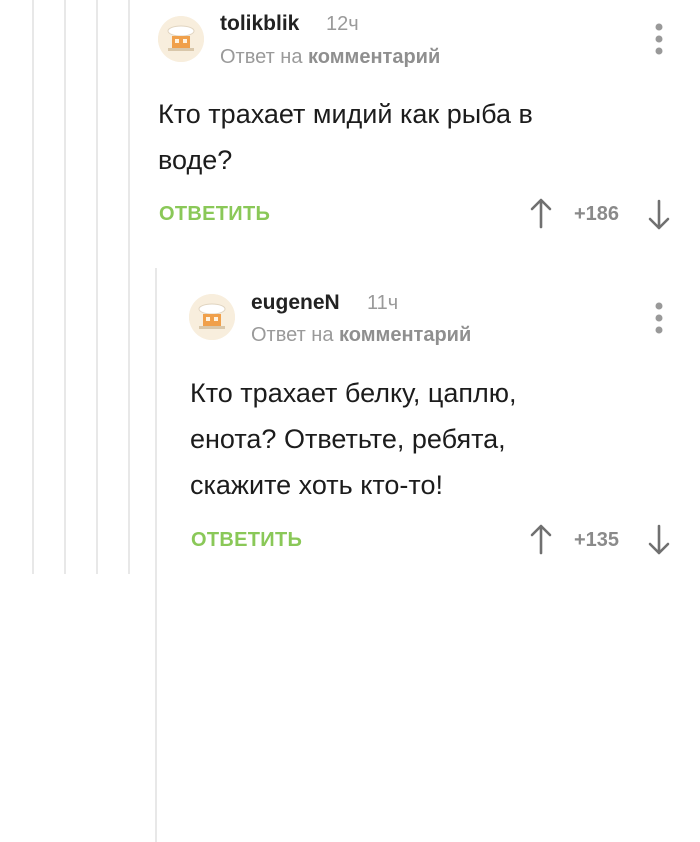 This screenshot has height=842, width=700. What do you see at coordinates (345, 137) in the screenshot?
I see `comment-text: Кто трахает мидий как рыба в воде?` at bounding box center [345, 137].